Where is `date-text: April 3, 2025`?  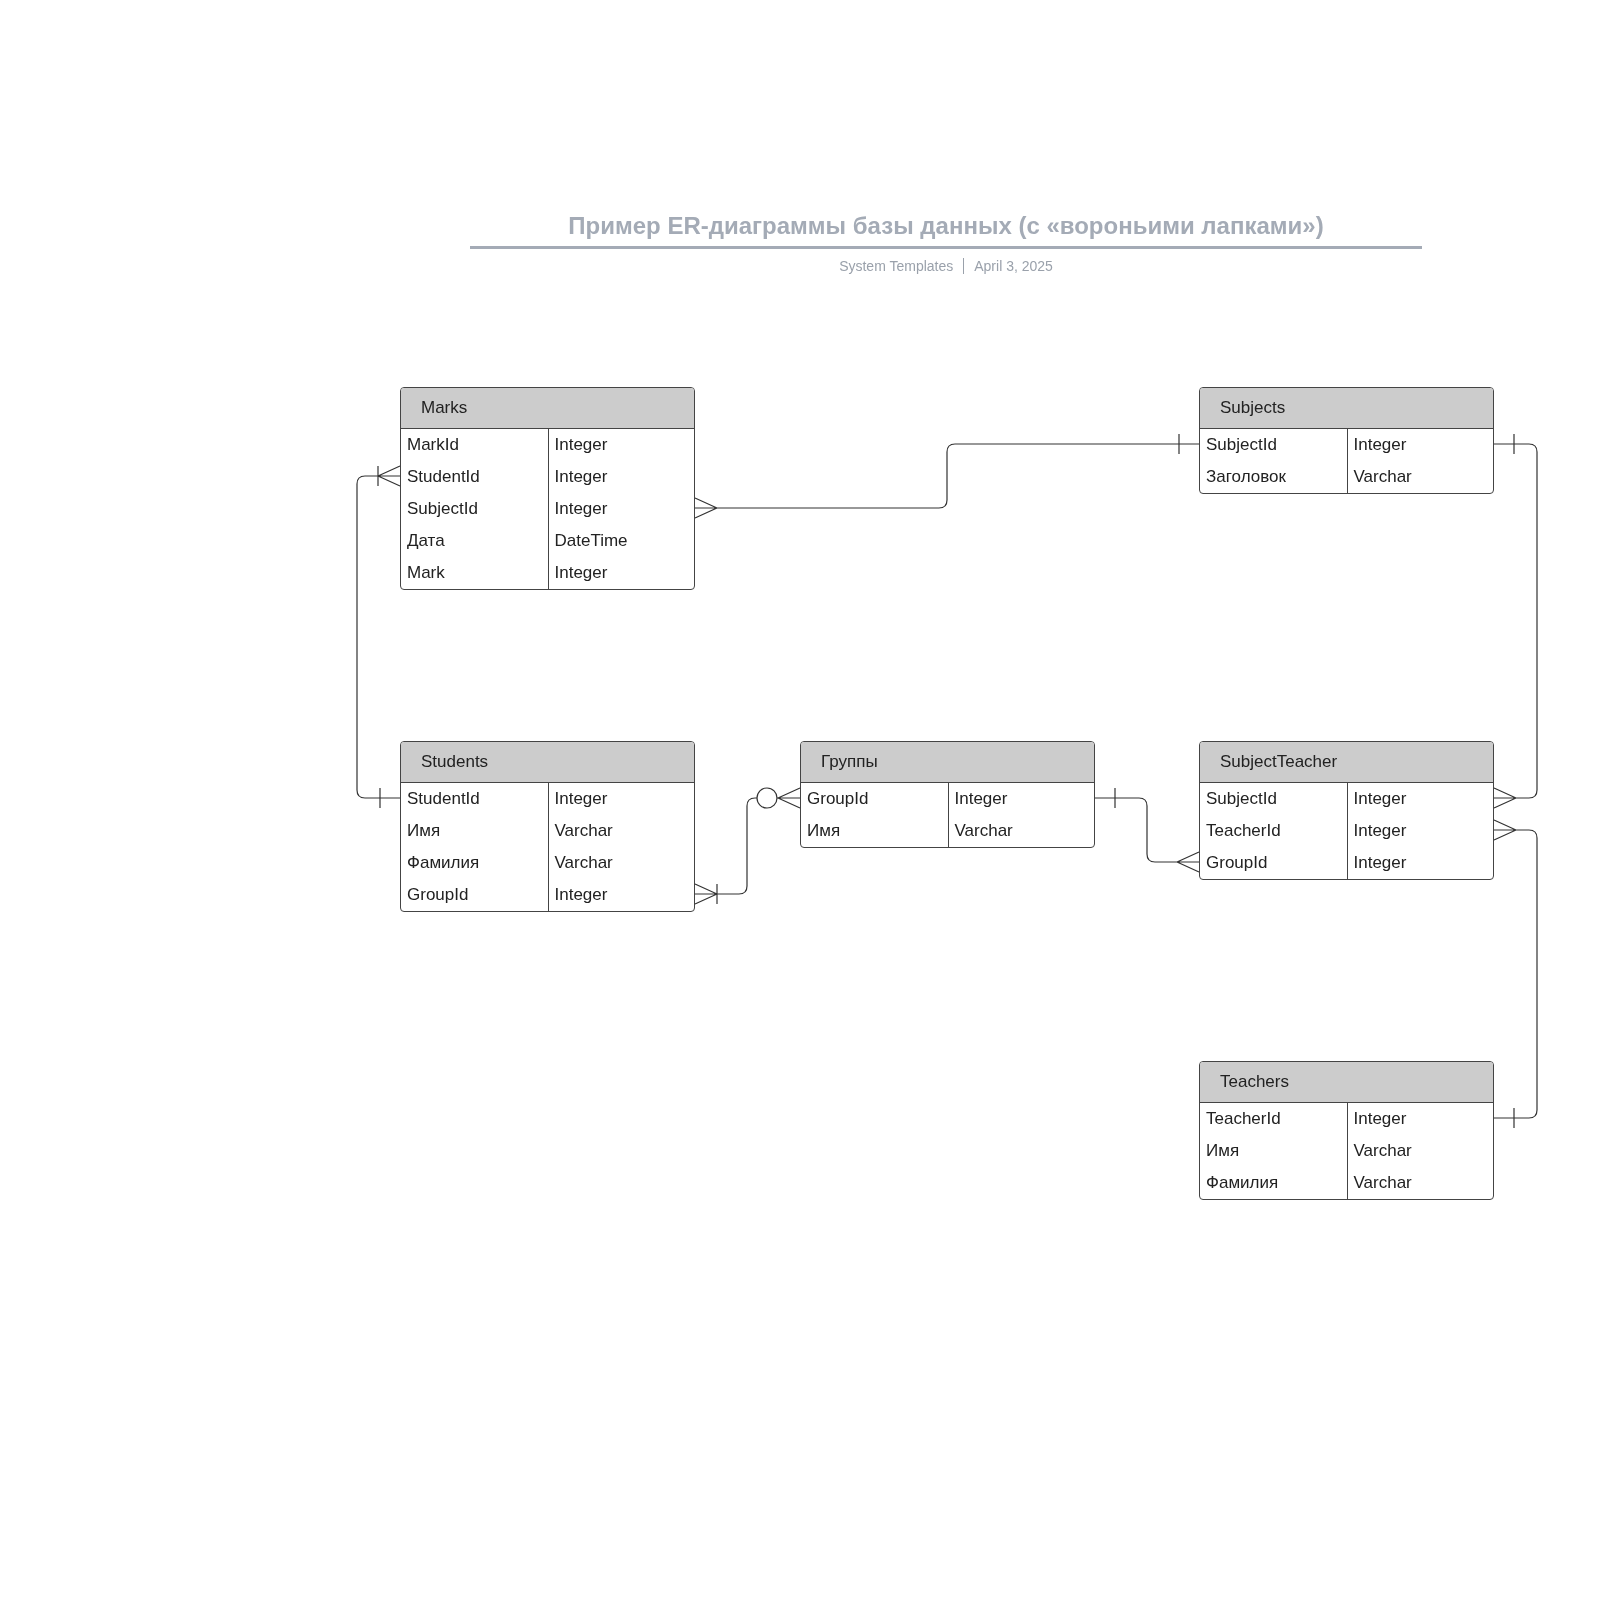
date-text: April 3, 2025 is located at coordinates (1013, 266).